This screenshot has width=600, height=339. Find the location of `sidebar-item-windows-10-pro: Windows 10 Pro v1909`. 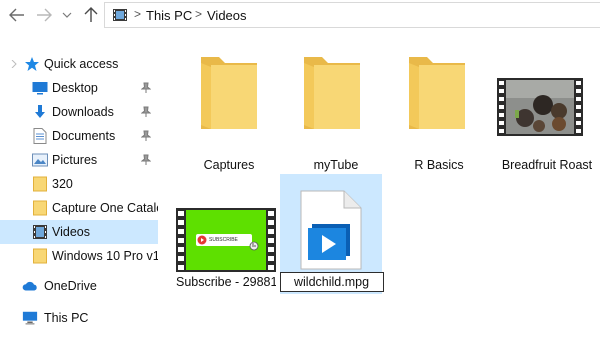

sidebar-item-windows-10-pro: Windows 10 Pro v1909 is located at coordinates (79, 256).